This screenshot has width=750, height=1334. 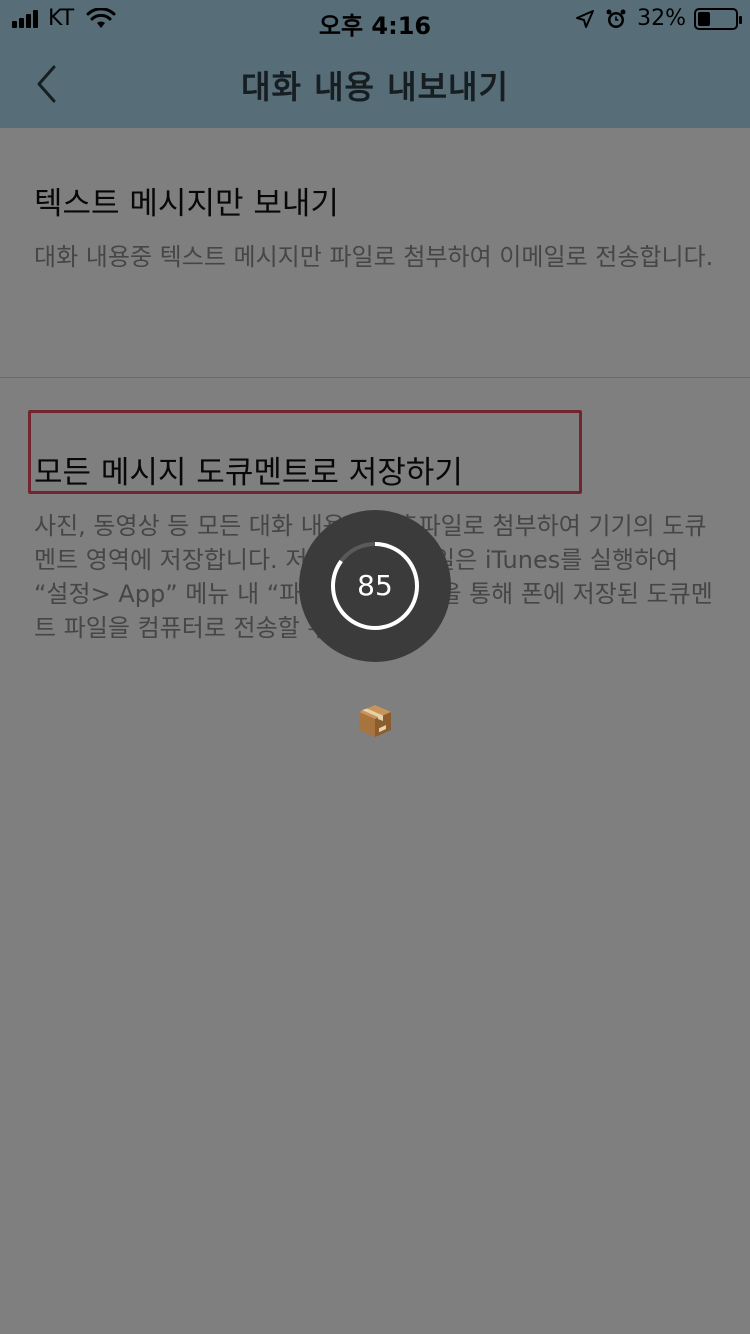 I want to click on progress-value: 85, so click(x=375, y=585).